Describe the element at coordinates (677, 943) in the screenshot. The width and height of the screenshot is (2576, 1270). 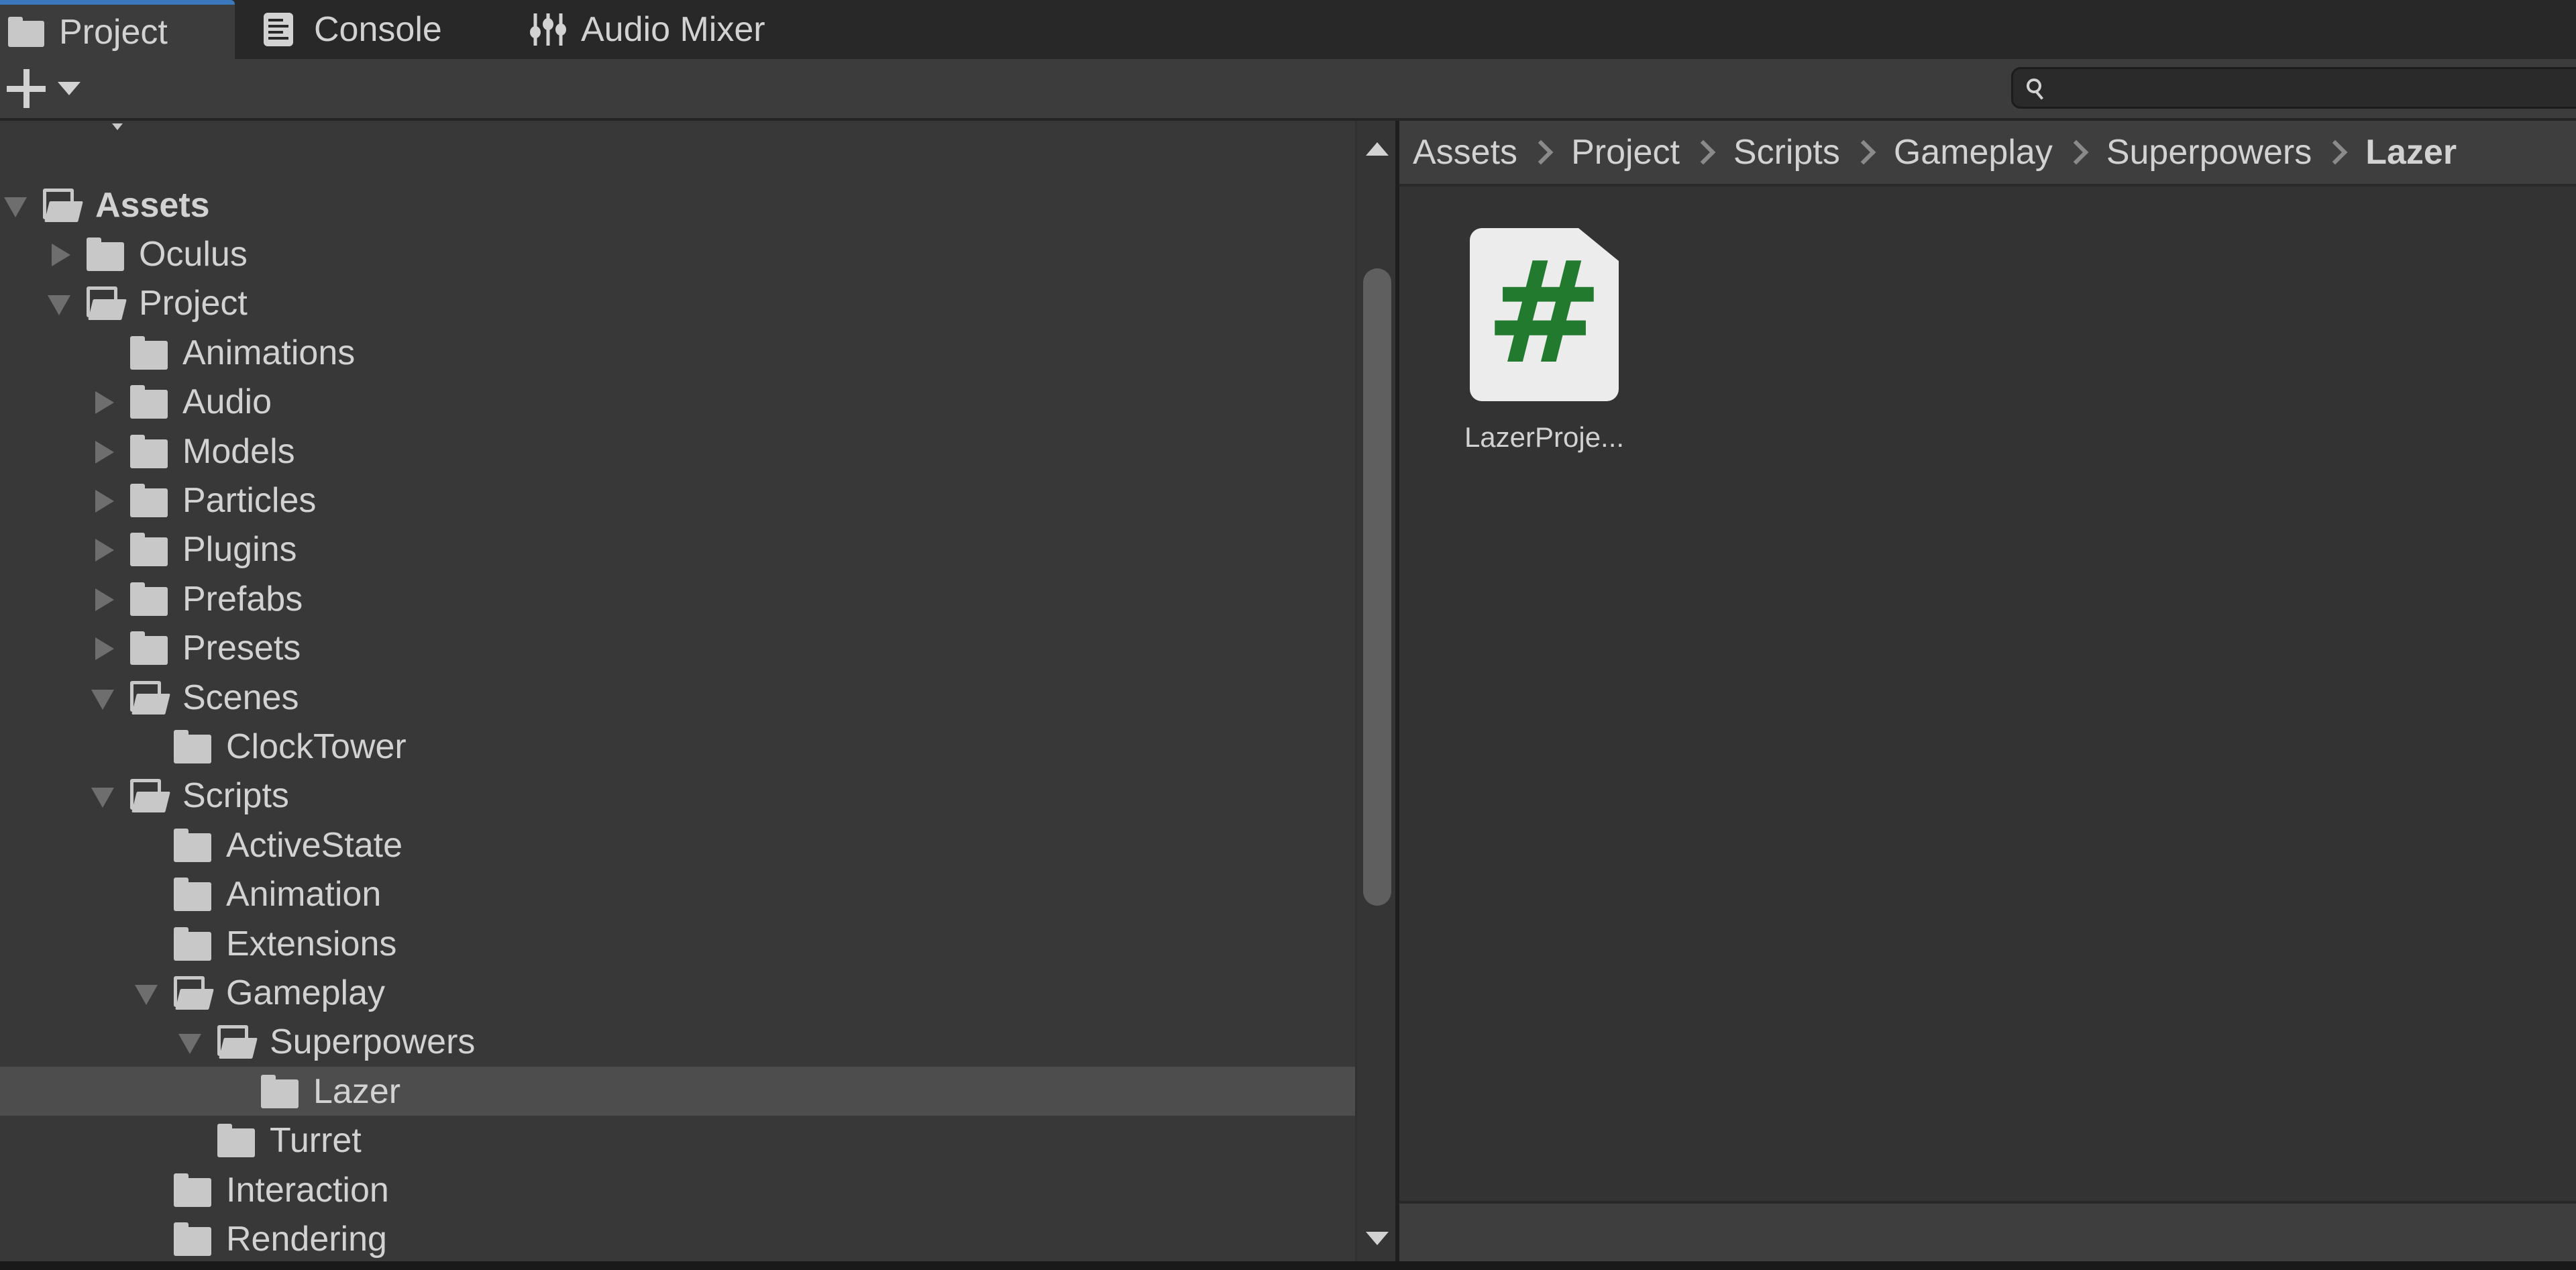
I see `tree-item-extensions: Extensions` at that location.